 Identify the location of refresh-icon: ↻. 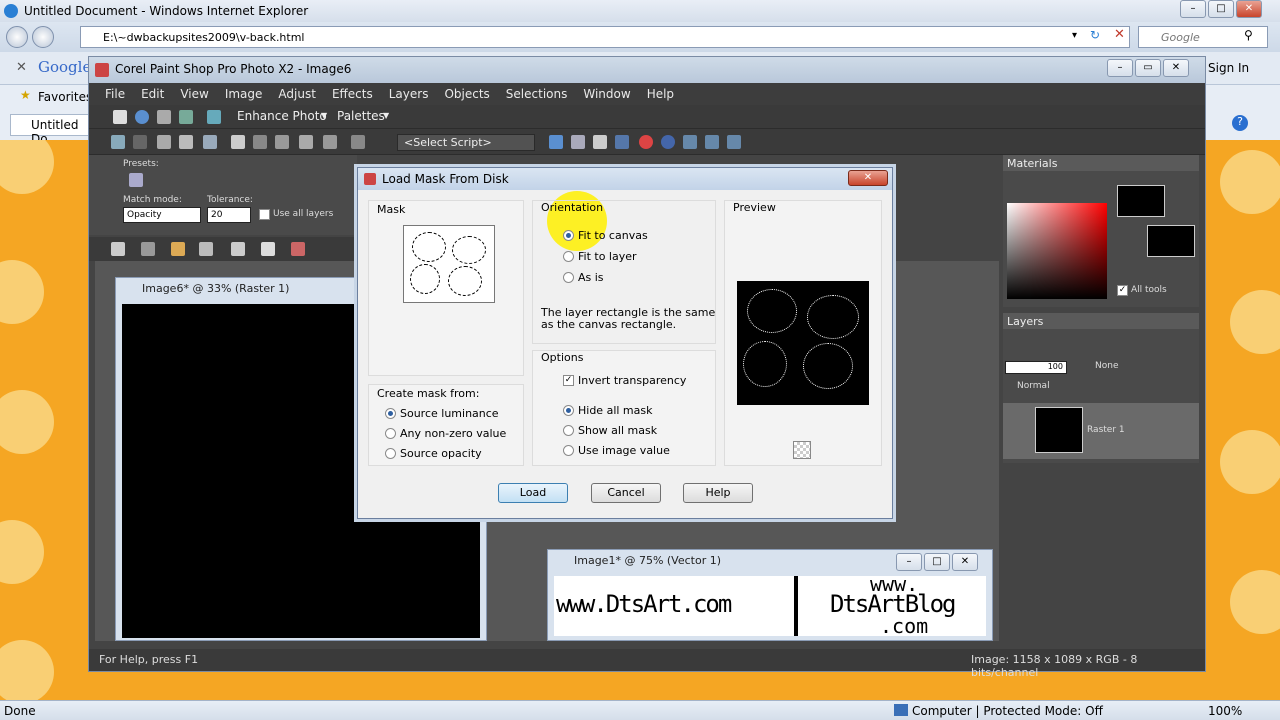
(1095, 35).